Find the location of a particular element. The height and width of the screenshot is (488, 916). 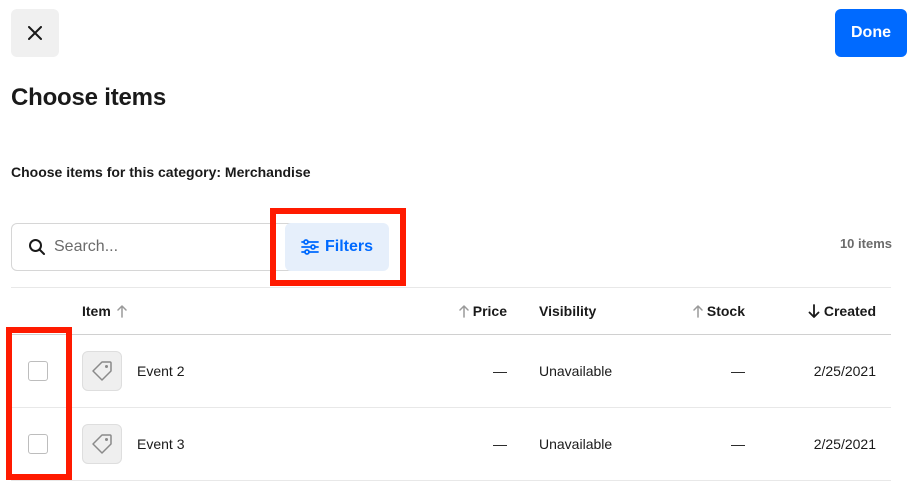

sort-down-icon is located at coordinates (814, 311).